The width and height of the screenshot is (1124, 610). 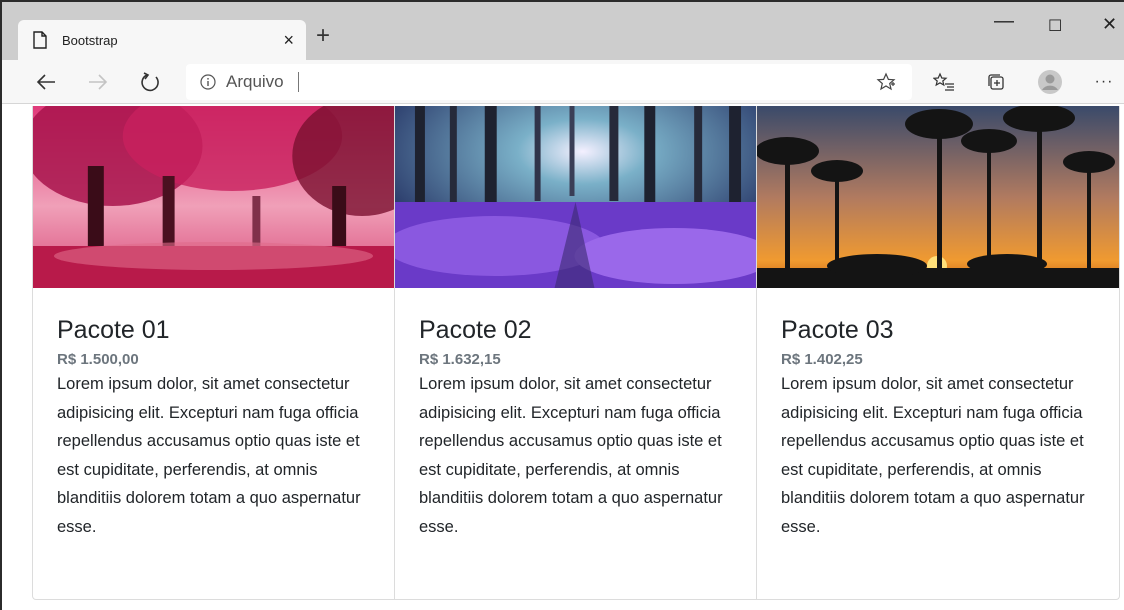 I want to click on tab-strip: Bootstrap × + — ☐ ✕, so click(x=563, y=31).